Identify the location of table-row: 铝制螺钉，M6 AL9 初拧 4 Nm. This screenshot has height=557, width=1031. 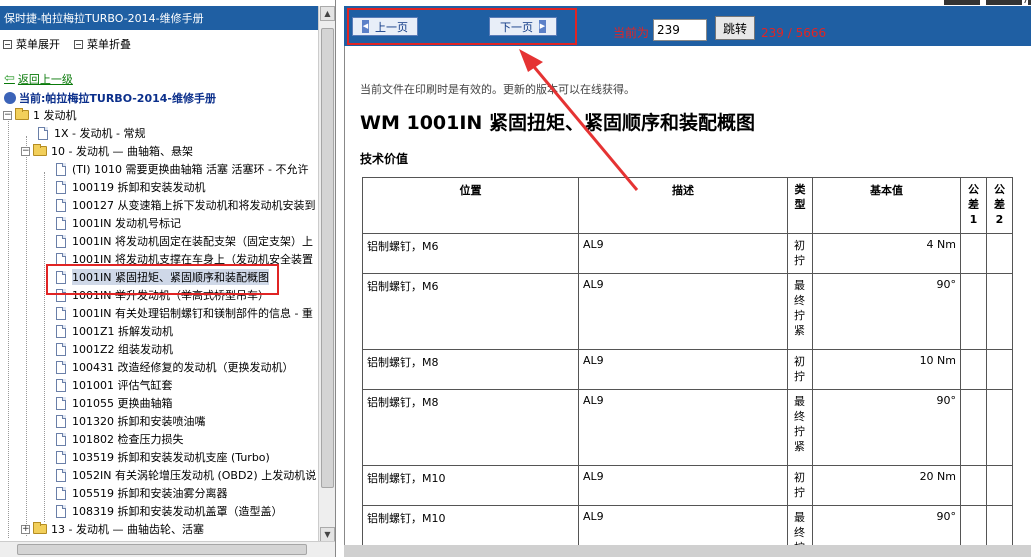
(687, 253).